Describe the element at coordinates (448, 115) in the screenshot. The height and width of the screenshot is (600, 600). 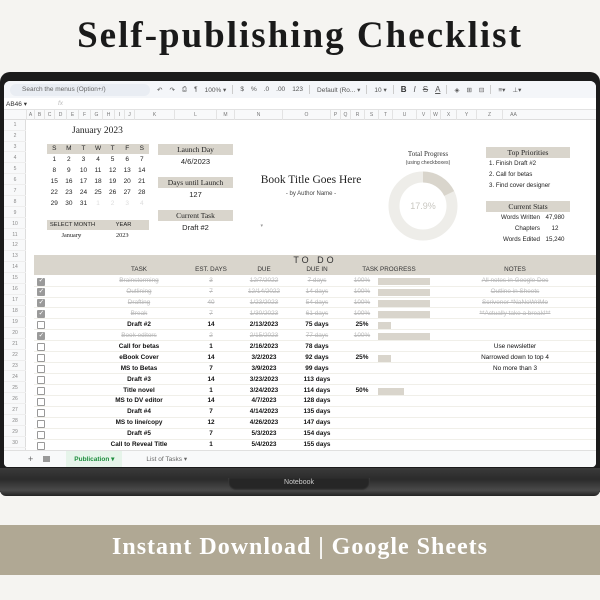
I see `column-header: X` at that location.